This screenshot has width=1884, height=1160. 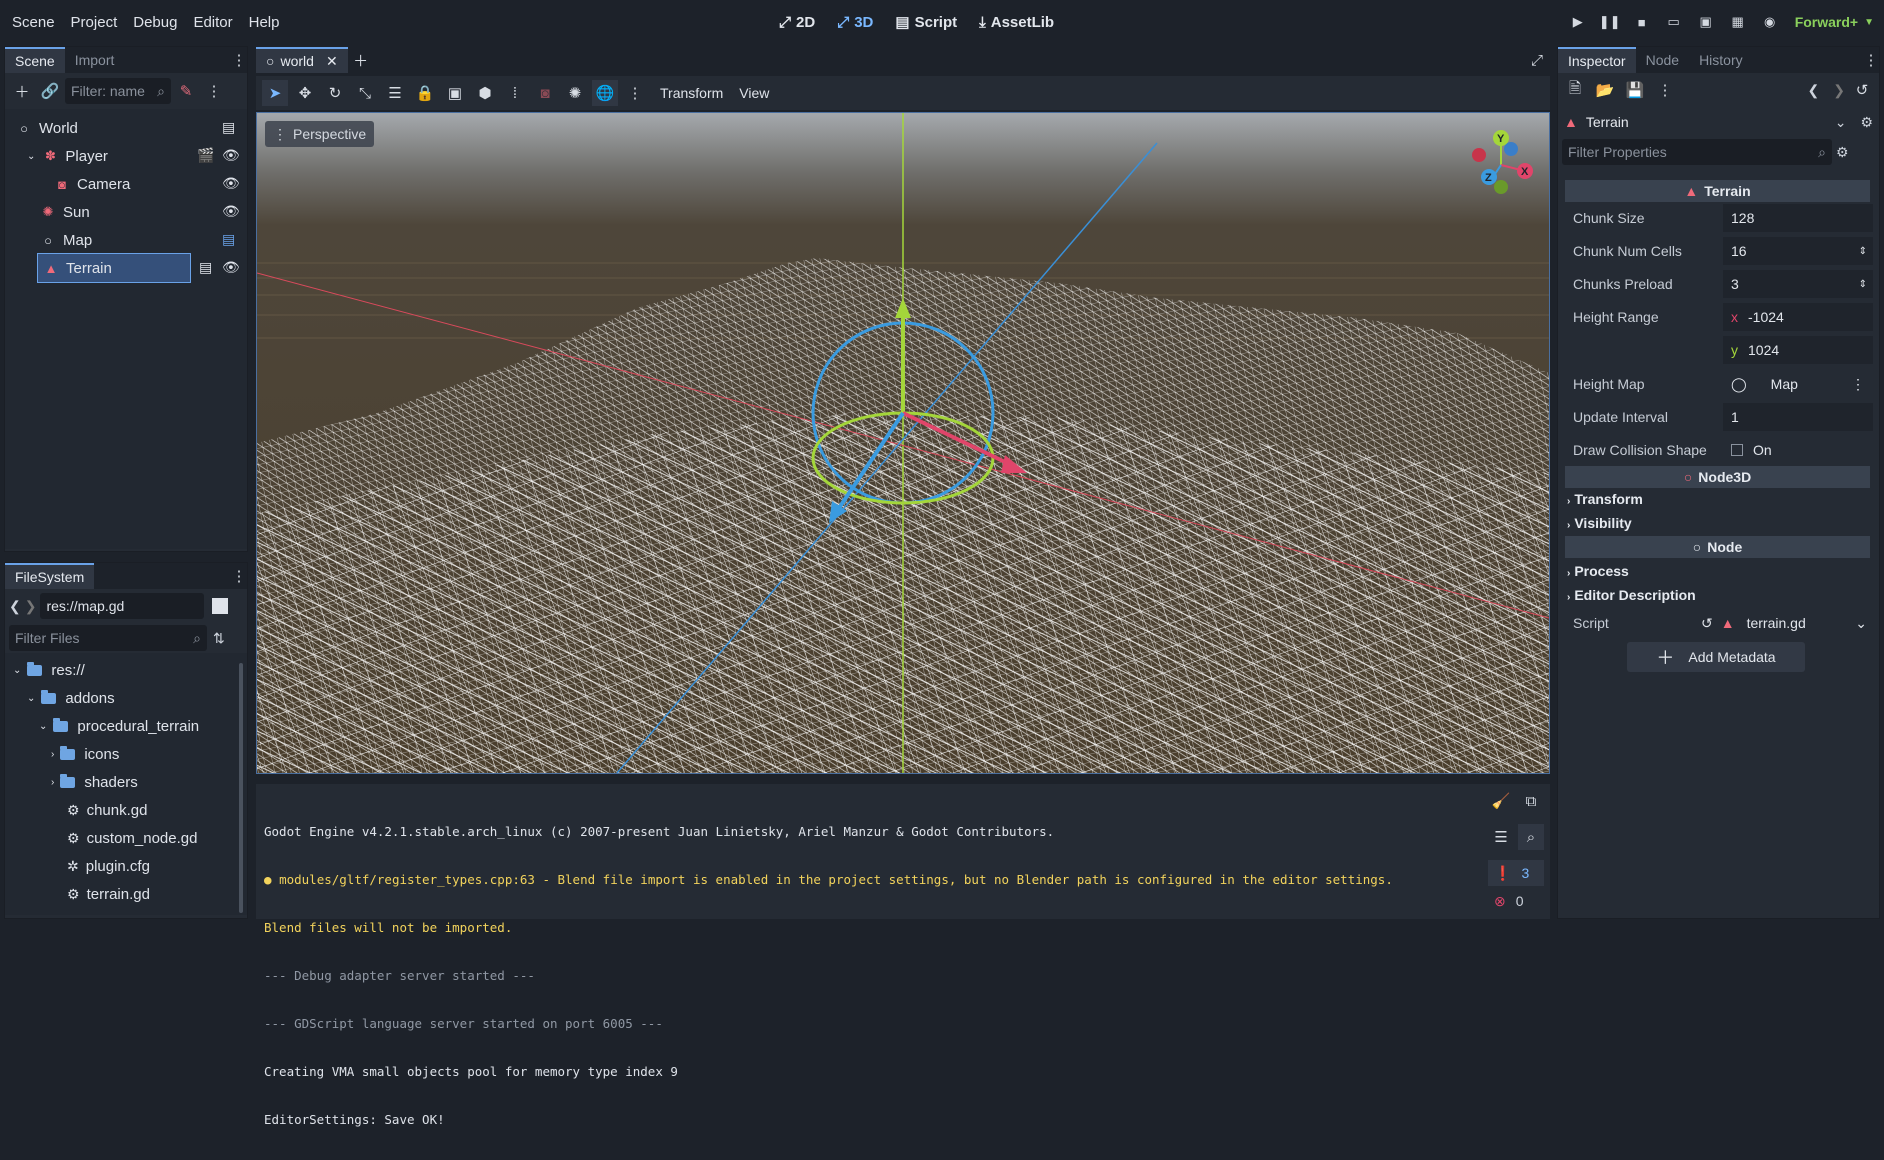 What do you see at coordinates (1866, 122) in the screenshot?
I see `object-tools-icon: ⚙` at bounding box center [1866, 122].